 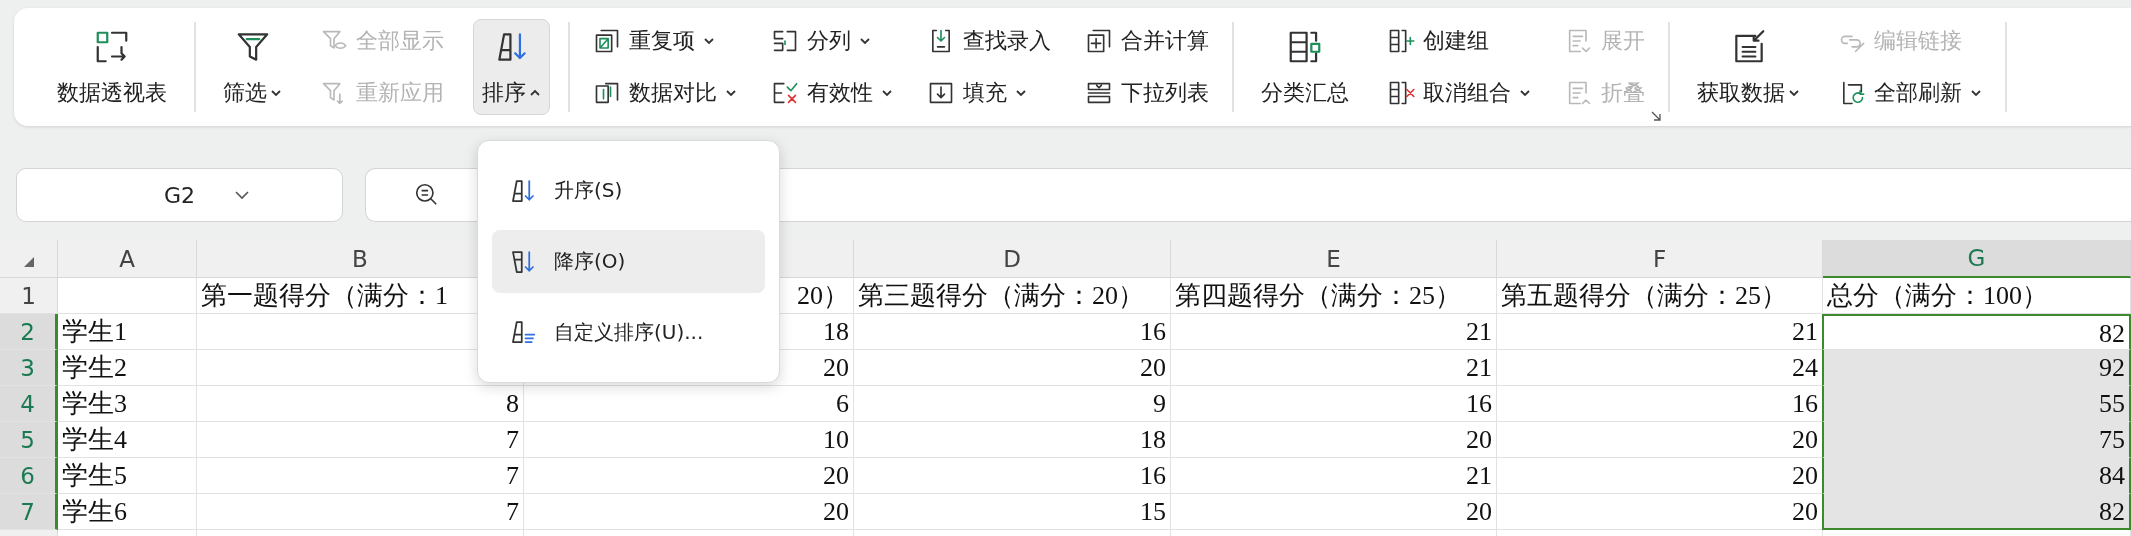 I want to click on table-cell: 学生4, so click(x=127, y=440).